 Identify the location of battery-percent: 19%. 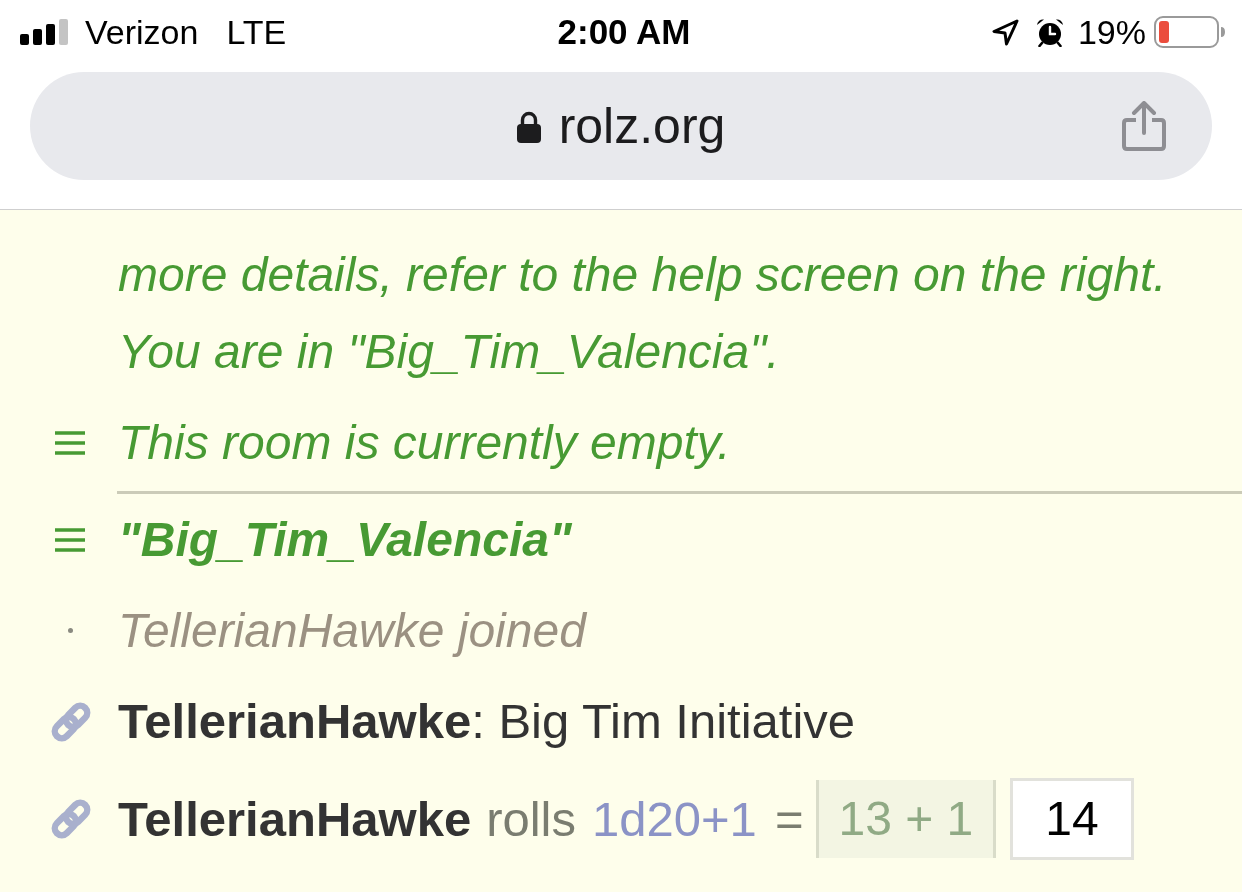
(1111, 32).